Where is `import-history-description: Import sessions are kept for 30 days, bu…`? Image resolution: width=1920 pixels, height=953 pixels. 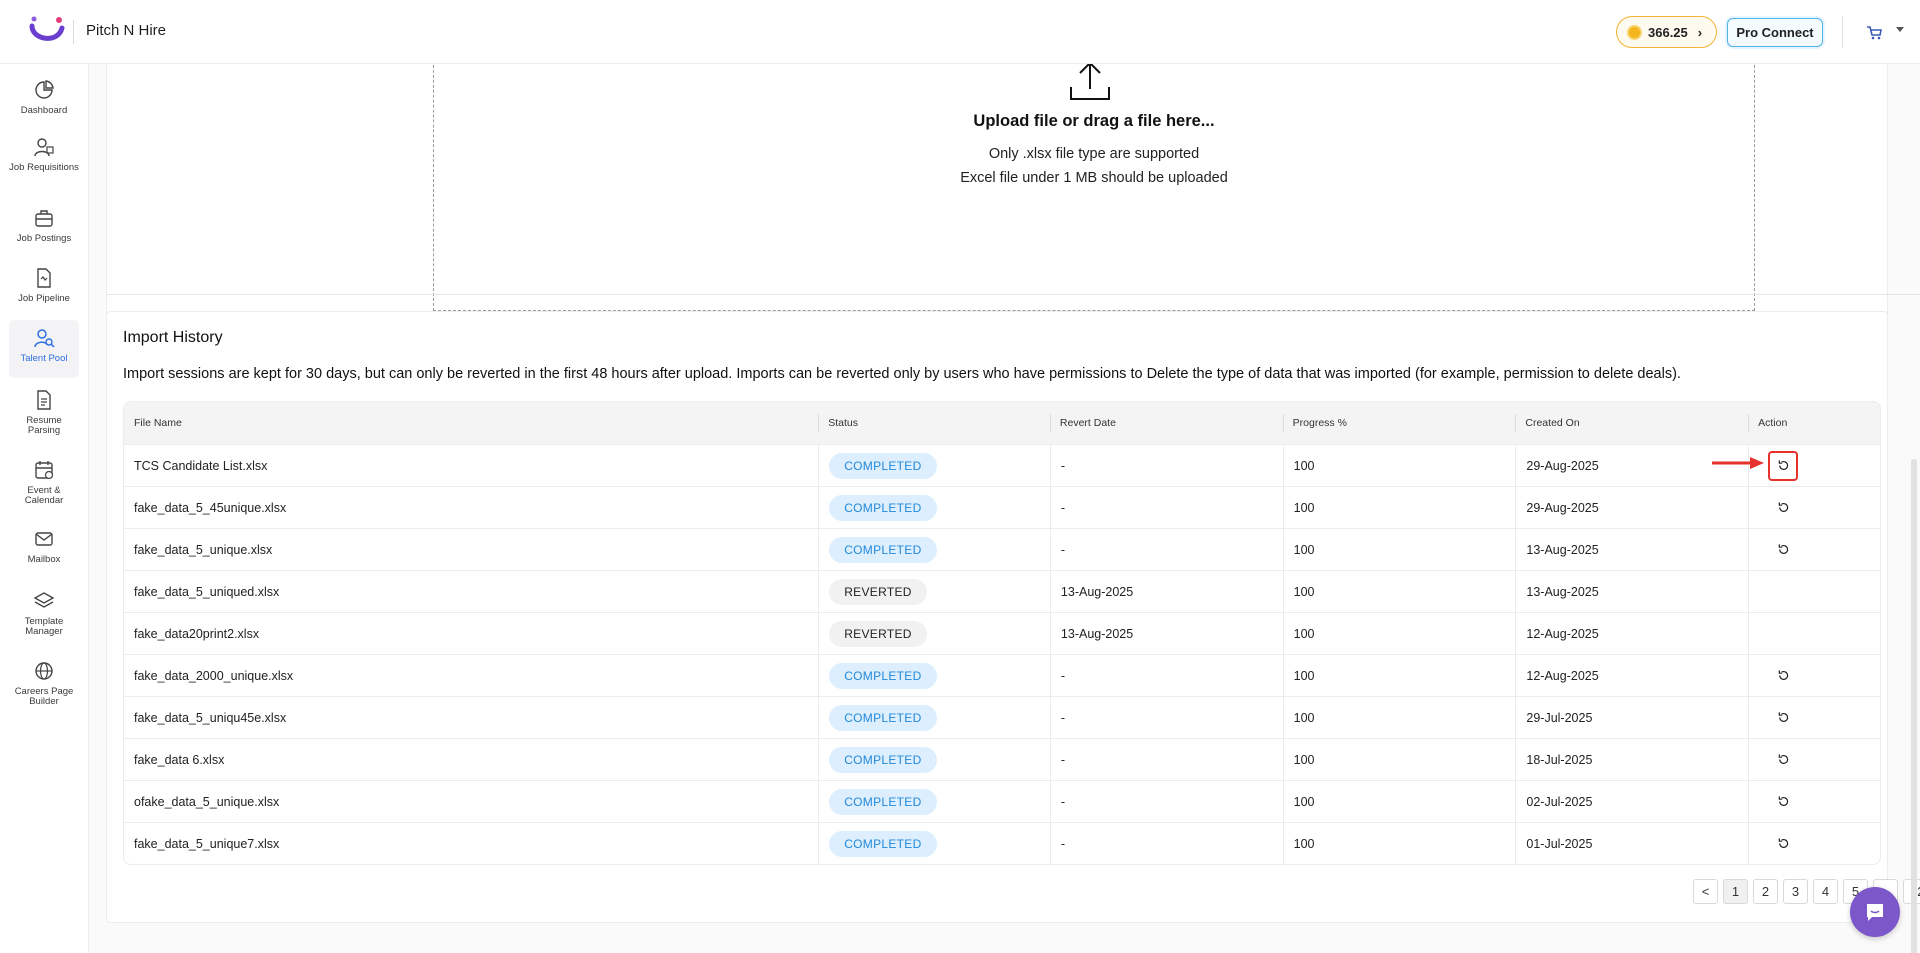
import-history-description: Import sessions are kept for 30 days, bu… is located at coordinates (902, 374).